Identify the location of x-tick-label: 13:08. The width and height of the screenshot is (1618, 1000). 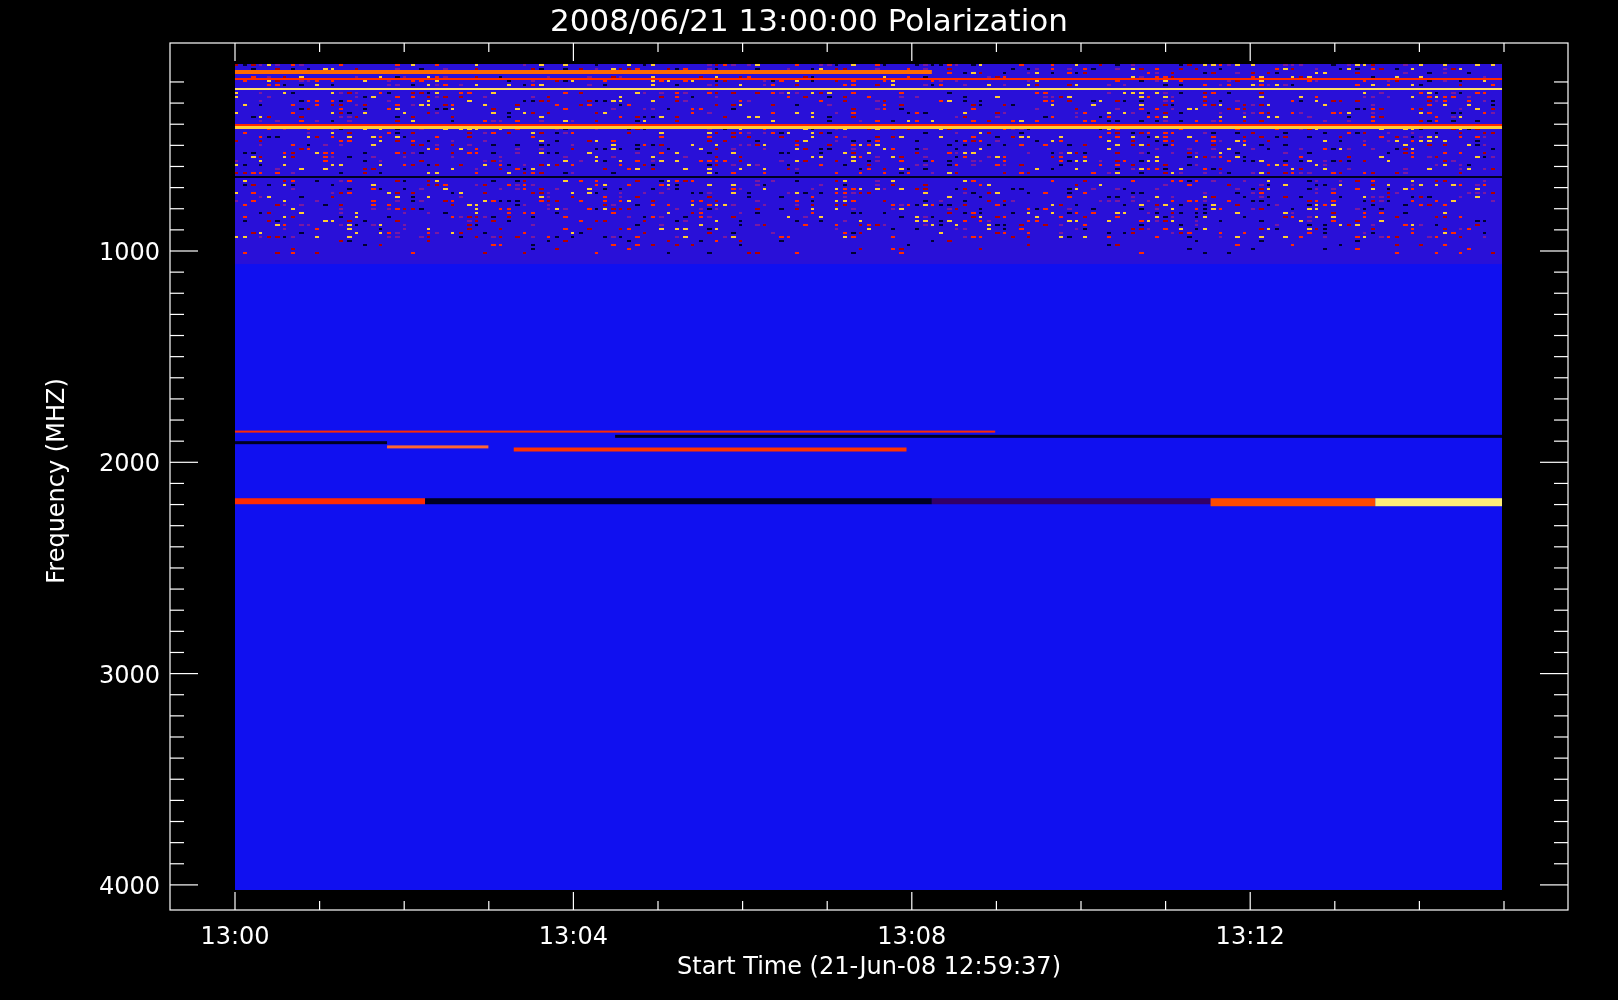
(912, 936).